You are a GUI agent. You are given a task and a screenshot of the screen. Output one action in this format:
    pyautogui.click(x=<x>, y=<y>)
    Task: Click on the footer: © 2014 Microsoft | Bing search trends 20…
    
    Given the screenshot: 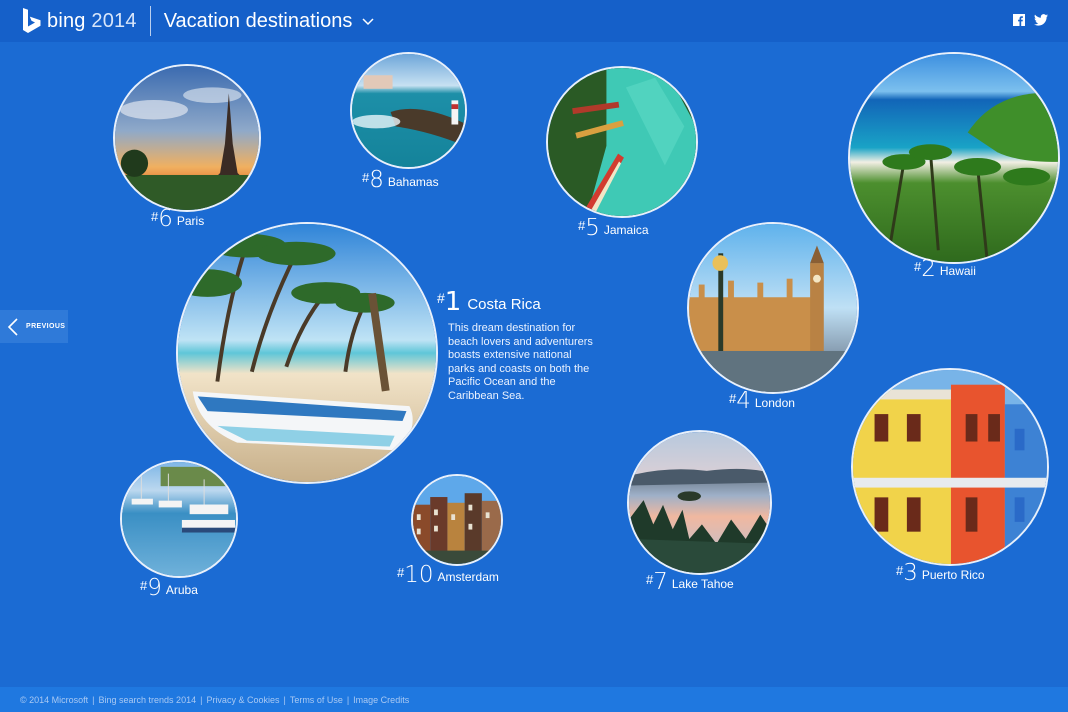 What is the action you would take?
    pyautogui.click(x=534, y=699)
    